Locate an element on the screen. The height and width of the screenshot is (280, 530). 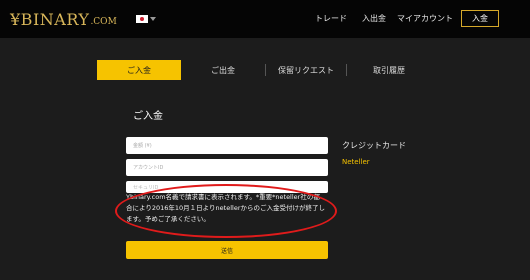
payment-method-credit-card: クレジットカード is located at coordinates (374, 145).